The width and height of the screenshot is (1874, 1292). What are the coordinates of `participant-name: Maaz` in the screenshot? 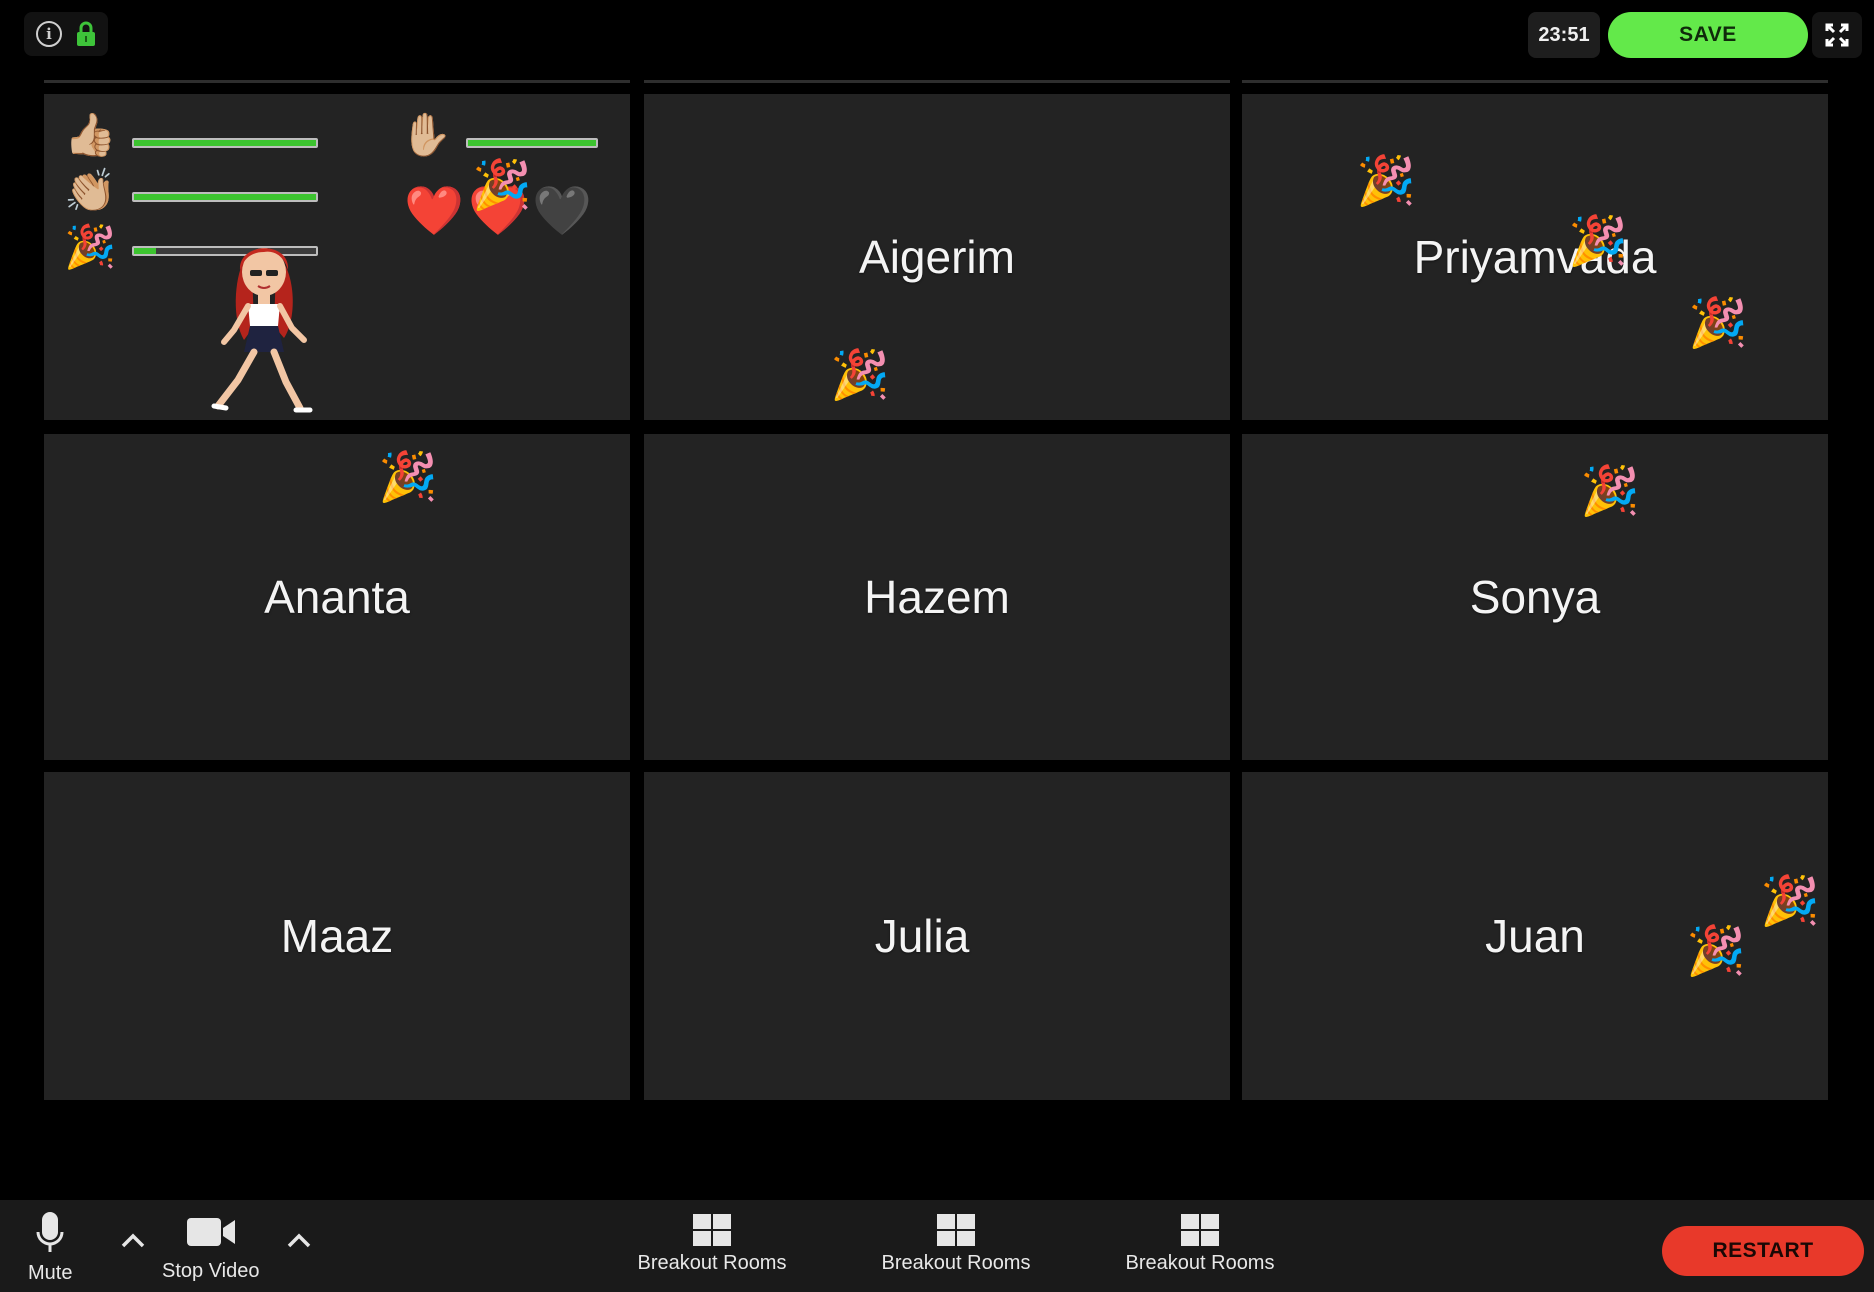 It's located at (337, 936).